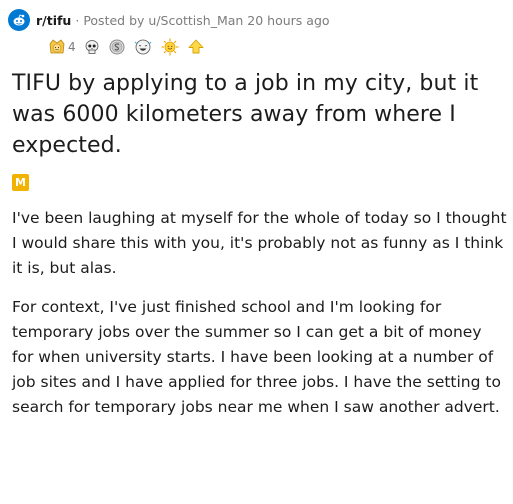 The height and width of the screenshot is (504, 513). Describe the element at coordinates (195, 20) in the screenshot. I see `author-link: u/Scottish_Man` at that location.